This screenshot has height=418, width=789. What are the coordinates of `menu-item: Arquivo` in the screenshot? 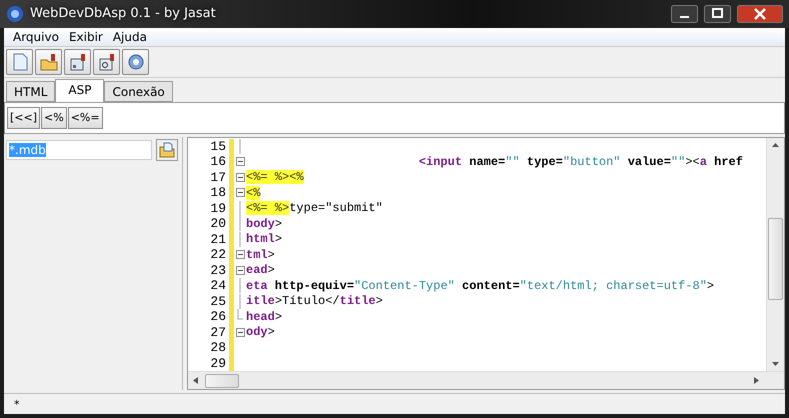 It's located at (36, 37).